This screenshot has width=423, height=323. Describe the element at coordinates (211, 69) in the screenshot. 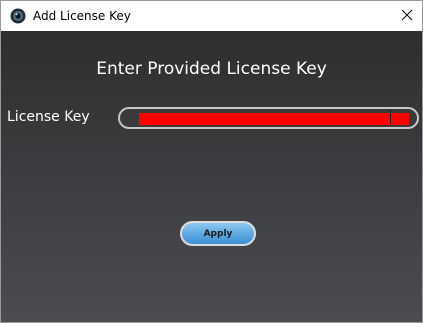

I see `page-title: Enter Provided License Key` at that location.